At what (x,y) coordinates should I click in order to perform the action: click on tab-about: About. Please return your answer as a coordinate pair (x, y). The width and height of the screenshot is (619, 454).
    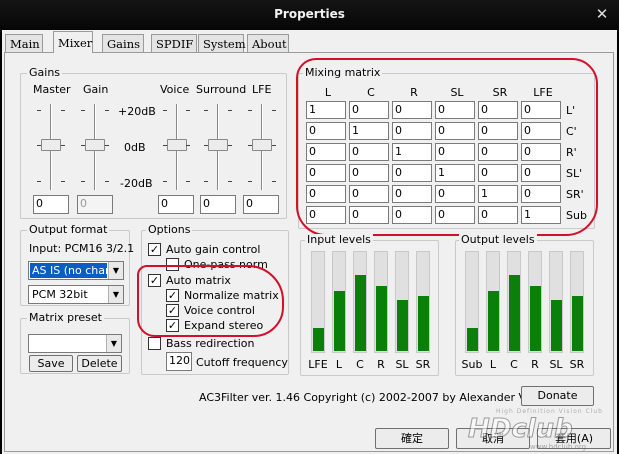
    Looking at the image, I should click on (268, 43).